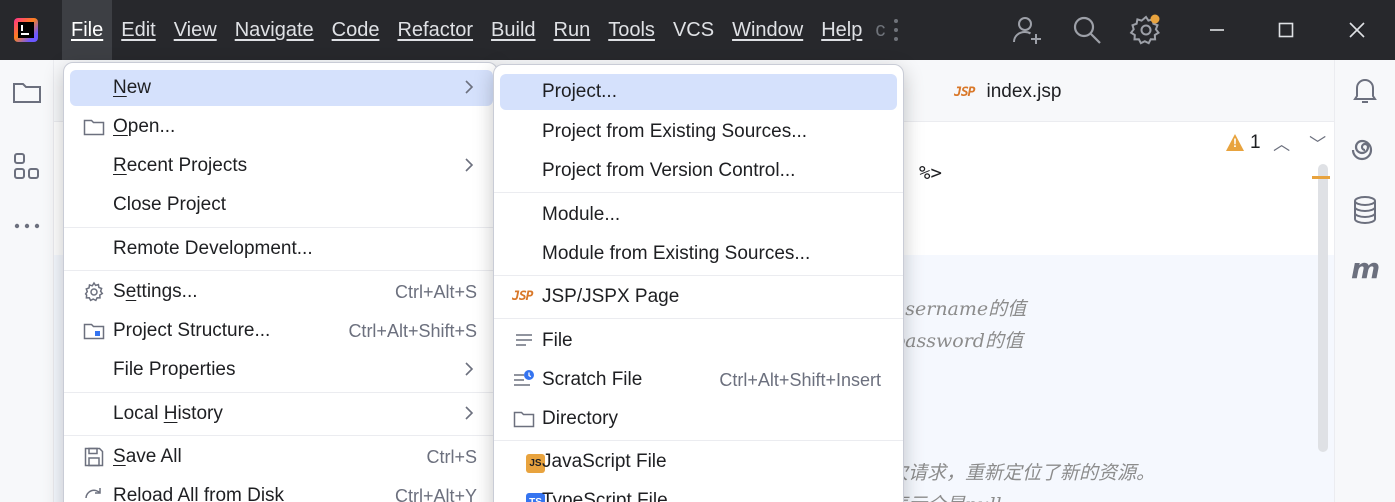 The height and width of the screenshot is (502, 1395). Describe the element at coordinates (195, 30) in the screenshot. I see `menu-view: View` at that location.